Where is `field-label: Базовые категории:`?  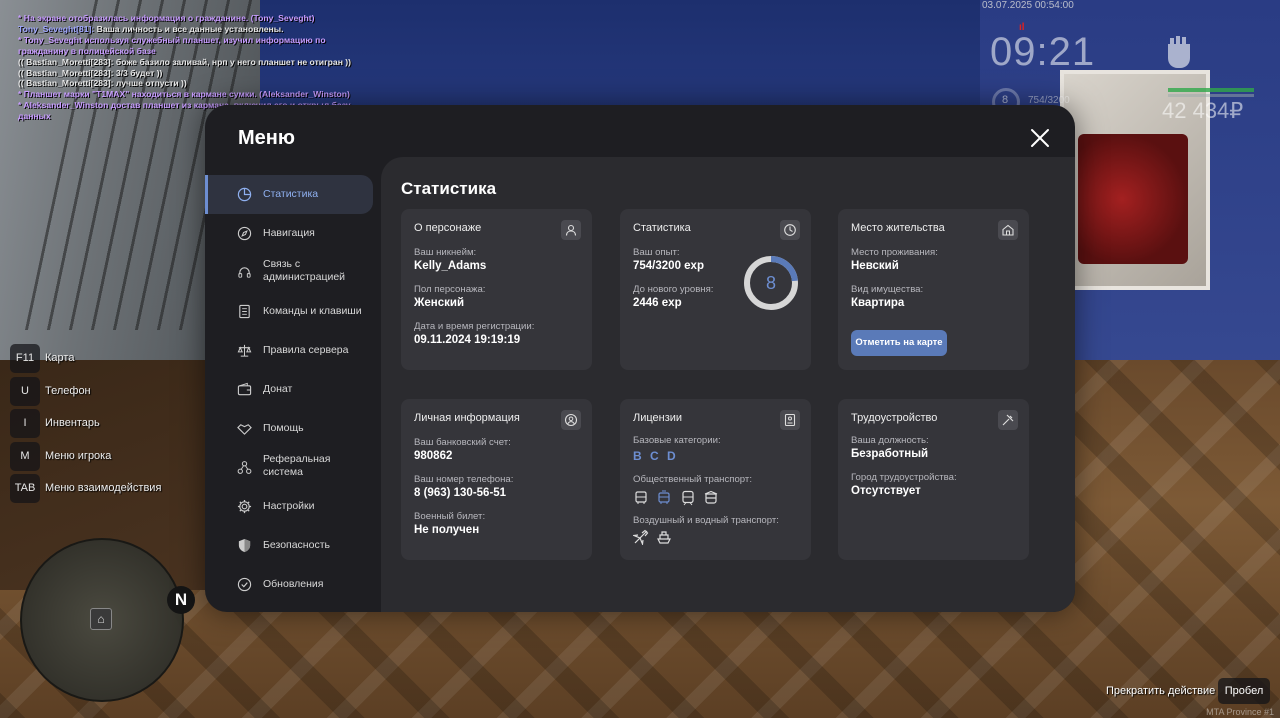 field-label: Базовые категории: is located at coordinates (677, 440).